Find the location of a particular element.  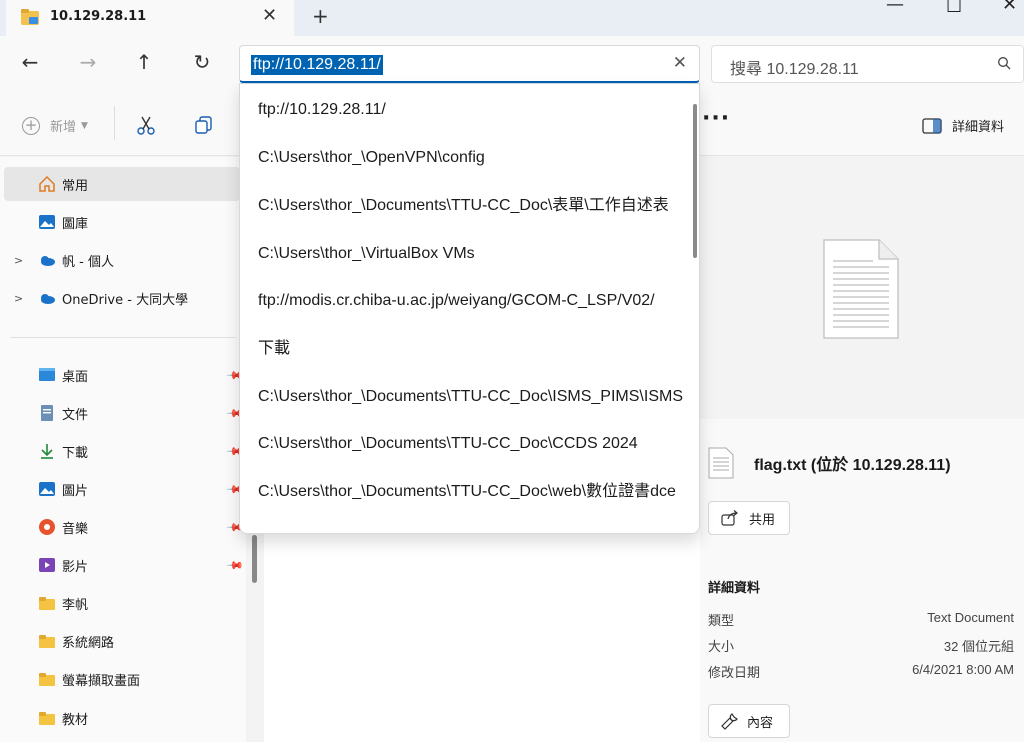

clear-icon: ✕ is located at coordinates (680, 63).